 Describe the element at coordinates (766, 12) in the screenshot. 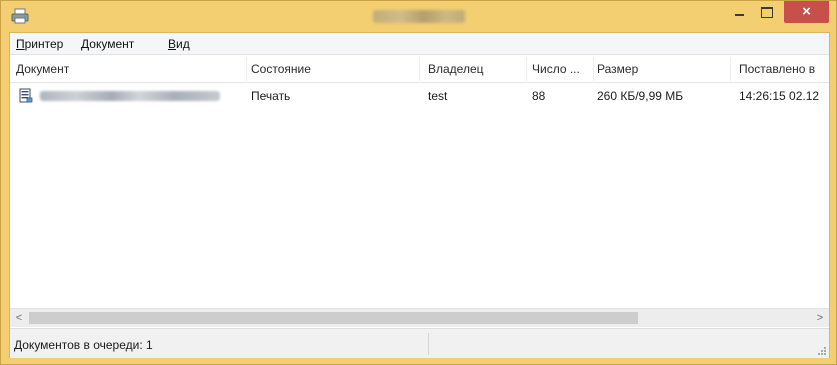

I see `maximize-button` at that location.